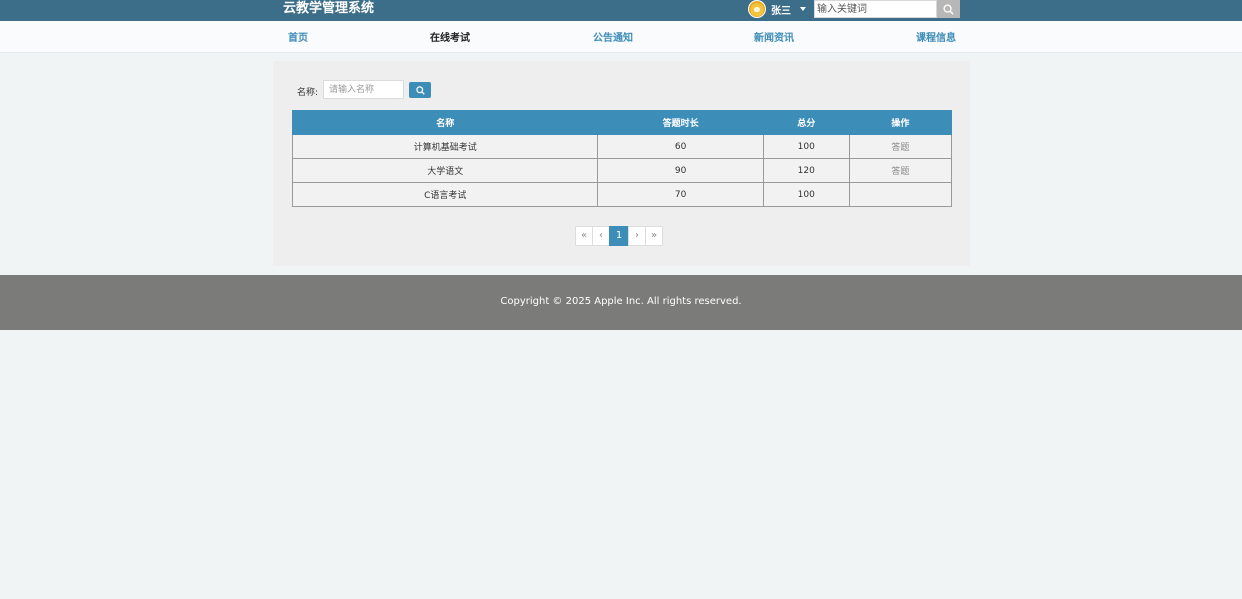 The height and width of the screenshot is (599, 1242). What do you see at coordinates (329, 8) in the screenshot?
I see `brand-title: 云教学管理系统` at bounding box center [329, 8].